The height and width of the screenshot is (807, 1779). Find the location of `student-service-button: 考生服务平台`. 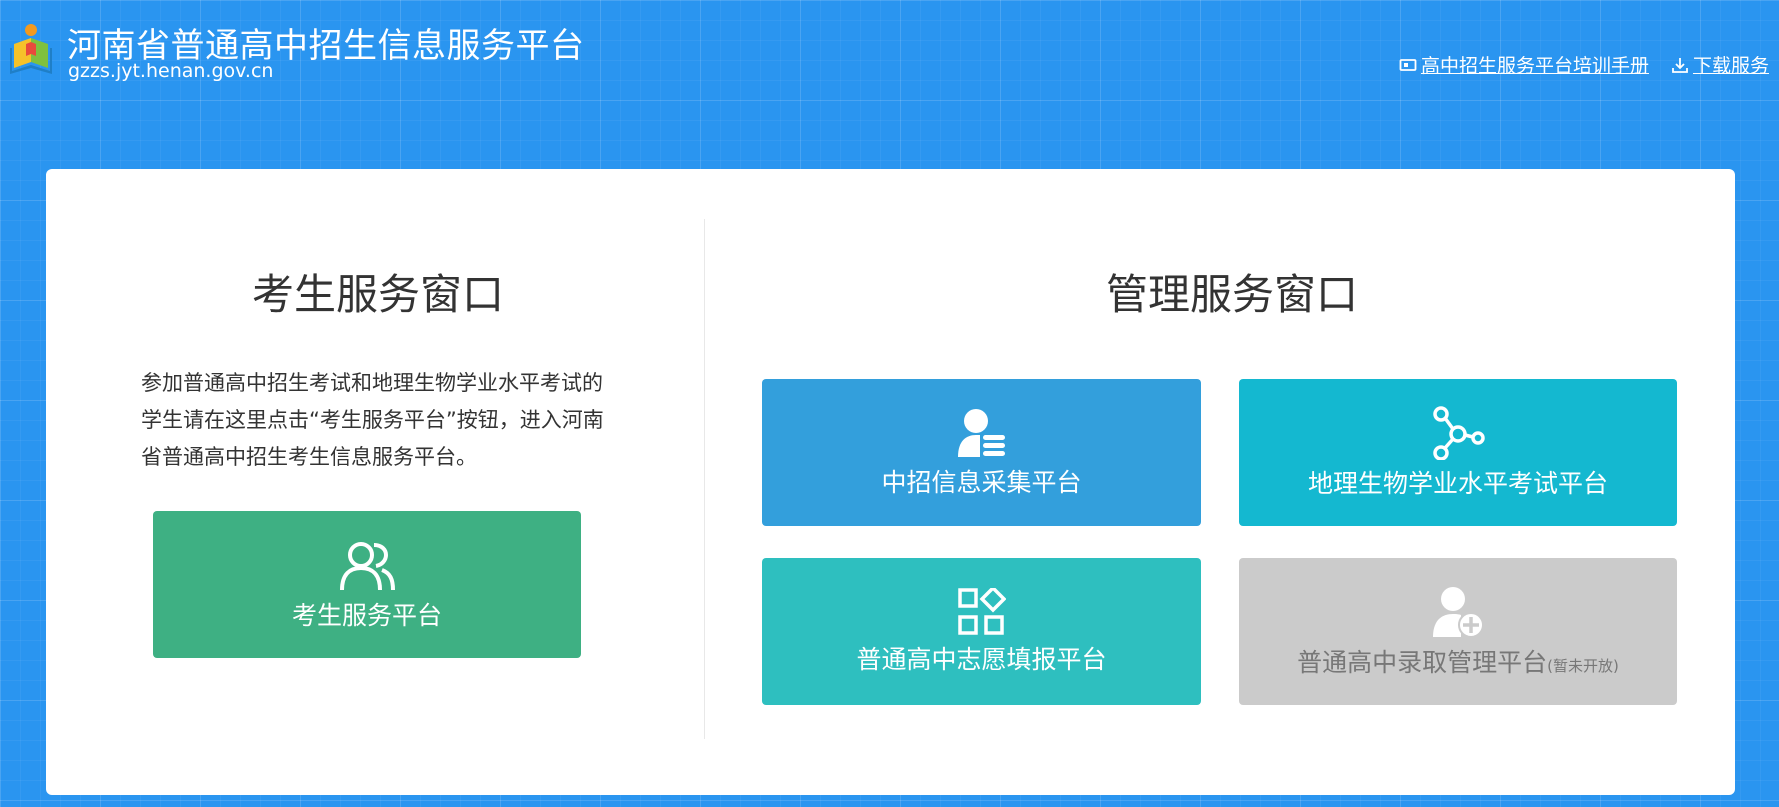

student-service-button: 考生服务平台 is located at coordinates (367, 584).